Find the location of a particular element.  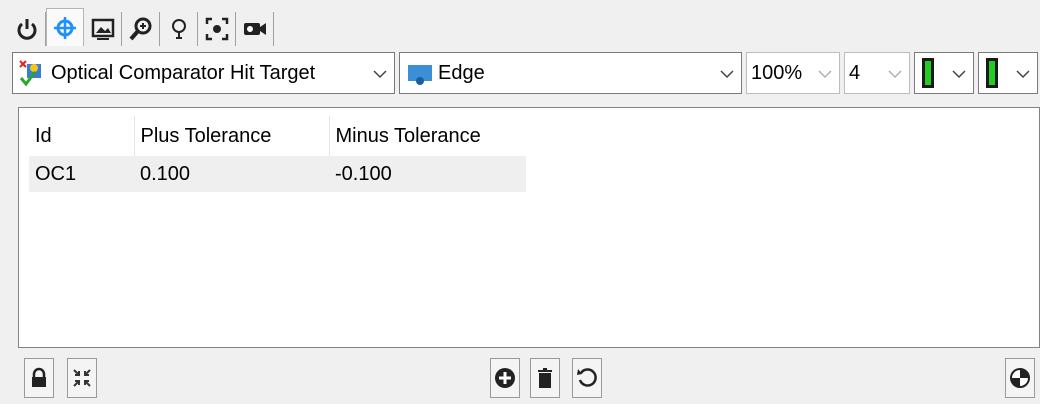

tool-type-dropdown: Optical Comparator Hit Target is located at coordinates (203, 73).